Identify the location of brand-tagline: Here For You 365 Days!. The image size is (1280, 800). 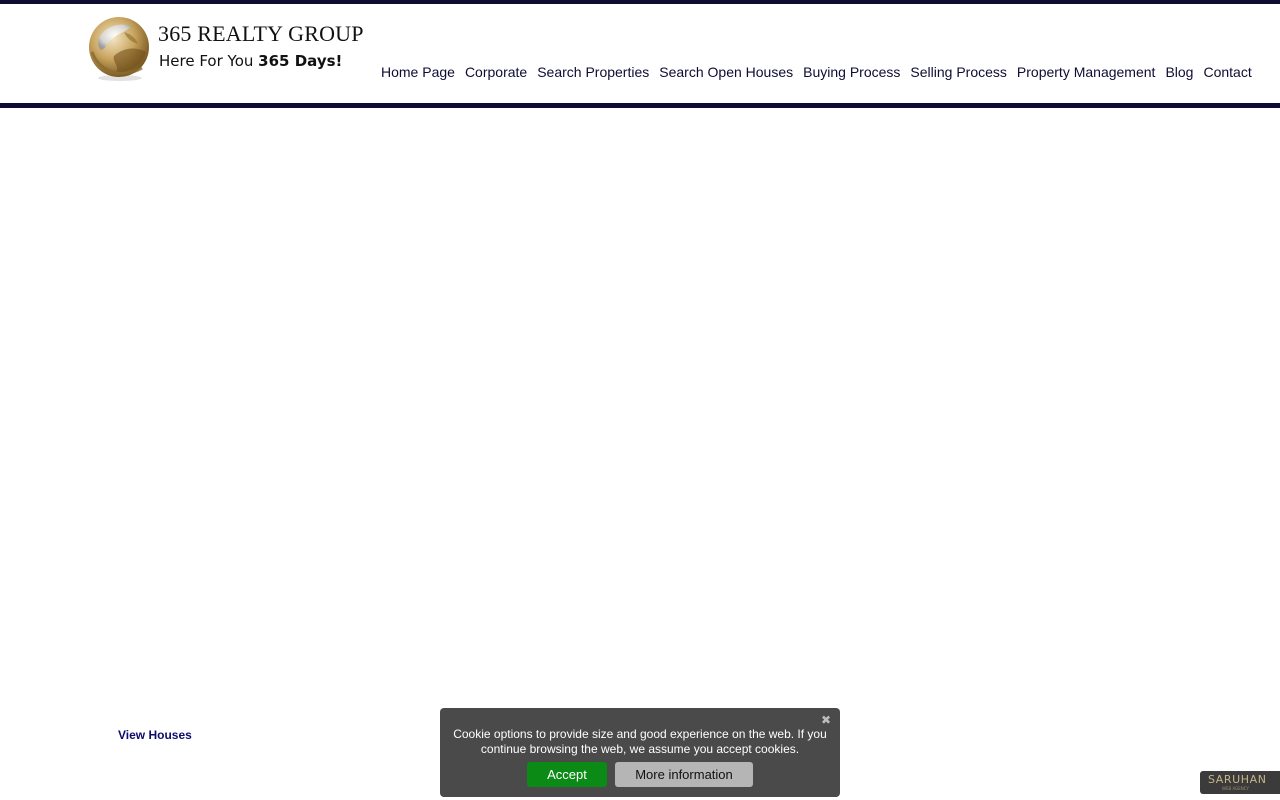
(250, 61).